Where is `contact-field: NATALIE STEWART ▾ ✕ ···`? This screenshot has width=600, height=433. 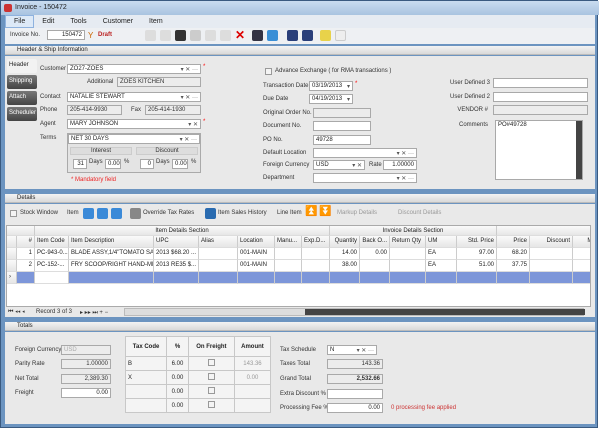 contact-field: NATALIE STEWART ▾ ✕ ··· is located at coordinates (134, 97).